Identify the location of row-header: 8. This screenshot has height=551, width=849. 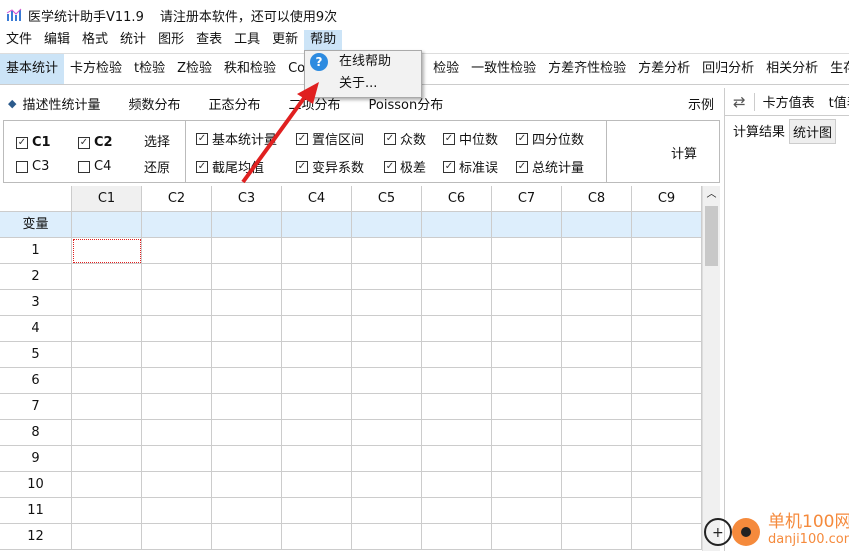
(36, 433).